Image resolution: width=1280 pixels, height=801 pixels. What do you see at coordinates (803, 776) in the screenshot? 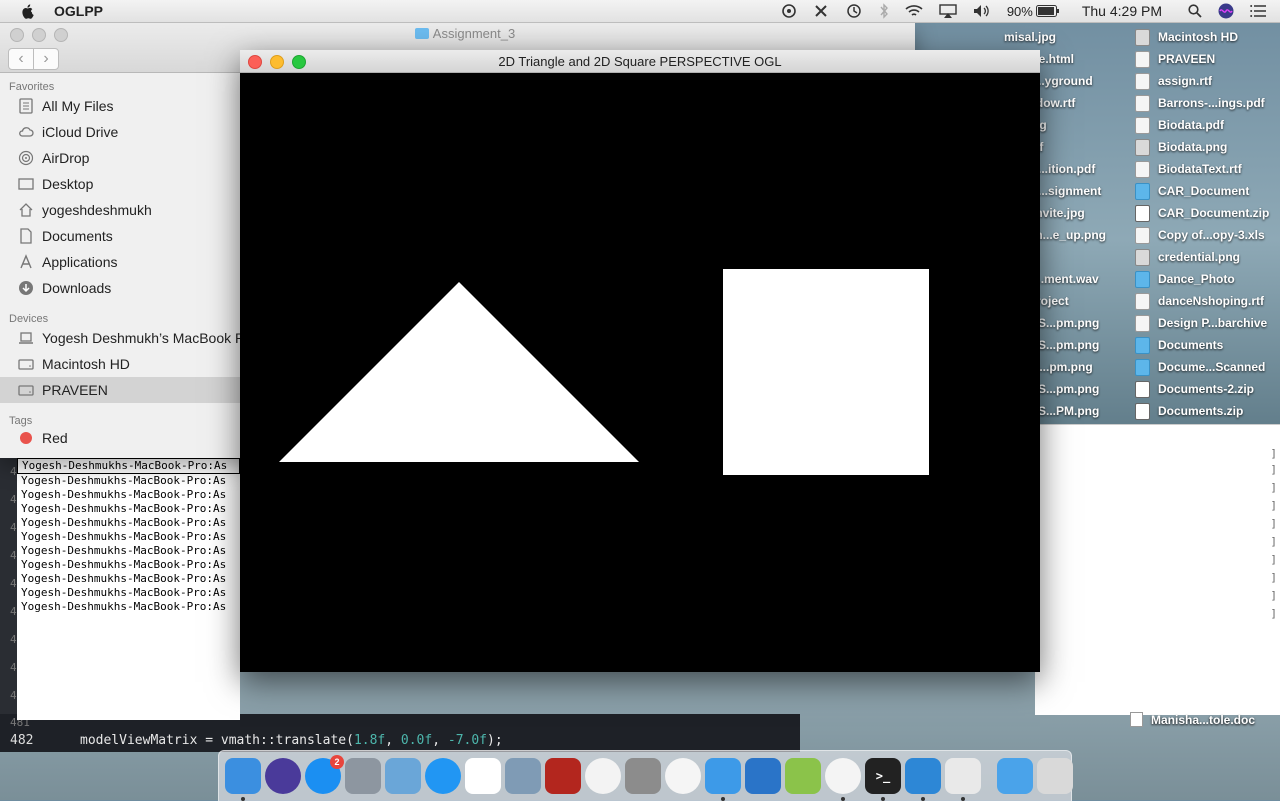
I see `android-icon` at bounding box center [803, 776].